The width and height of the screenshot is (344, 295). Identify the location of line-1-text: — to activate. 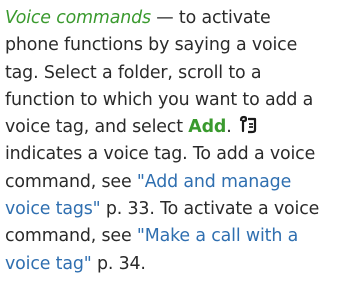
(210, 18).